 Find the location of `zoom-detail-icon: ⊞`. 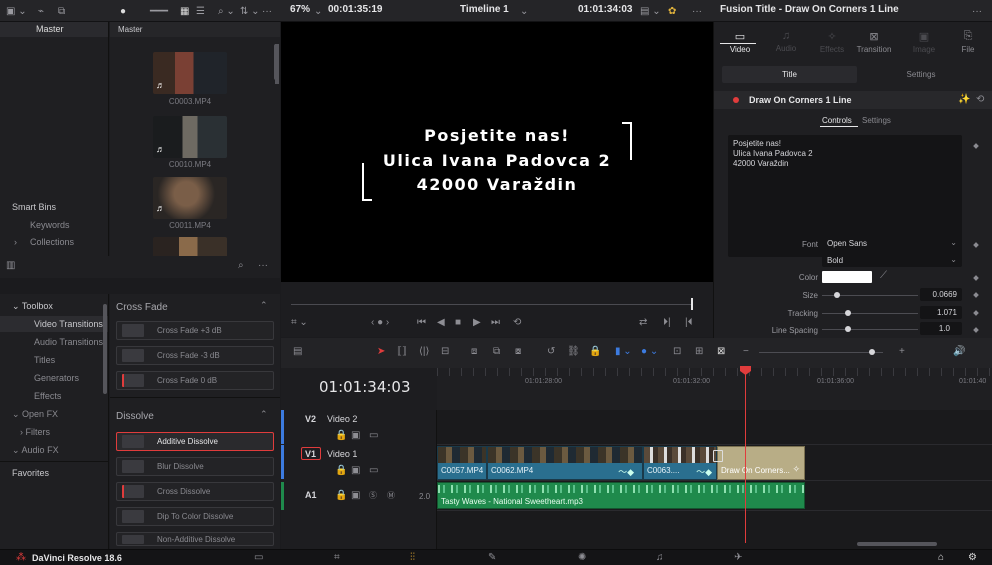

zoom-detail-icon: ⊞ is located at coordinates (699, 351).